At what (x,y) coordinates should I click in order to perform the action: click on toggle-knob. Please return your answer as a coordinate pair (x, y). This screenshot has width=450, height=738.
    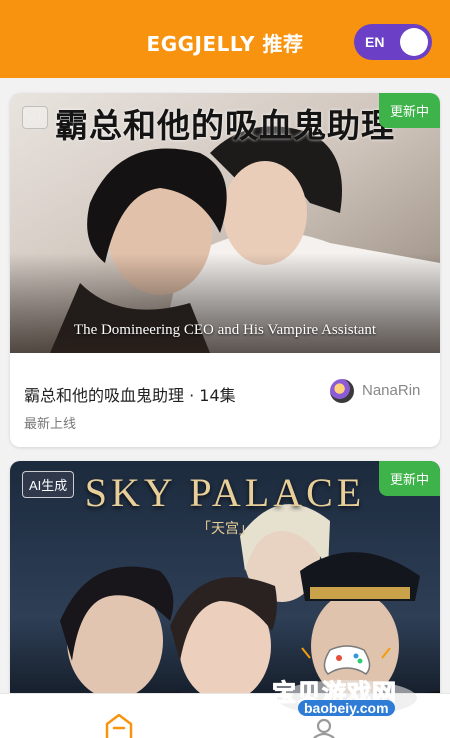
    Looking at the image, I should click on (414, 42).